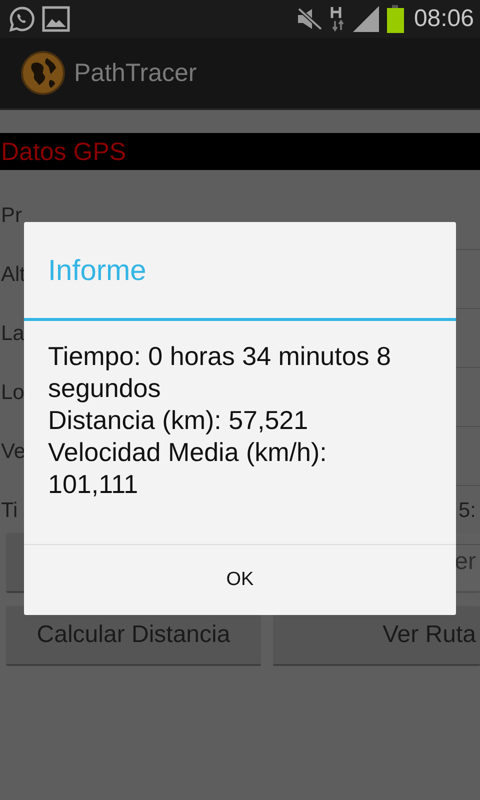 The height and width of the screenshot is (800, 480). What do you see at coordinates (240, 151) in the screenshot?
I see `section-header: Datos GPS` at bounding box center [240, 151].